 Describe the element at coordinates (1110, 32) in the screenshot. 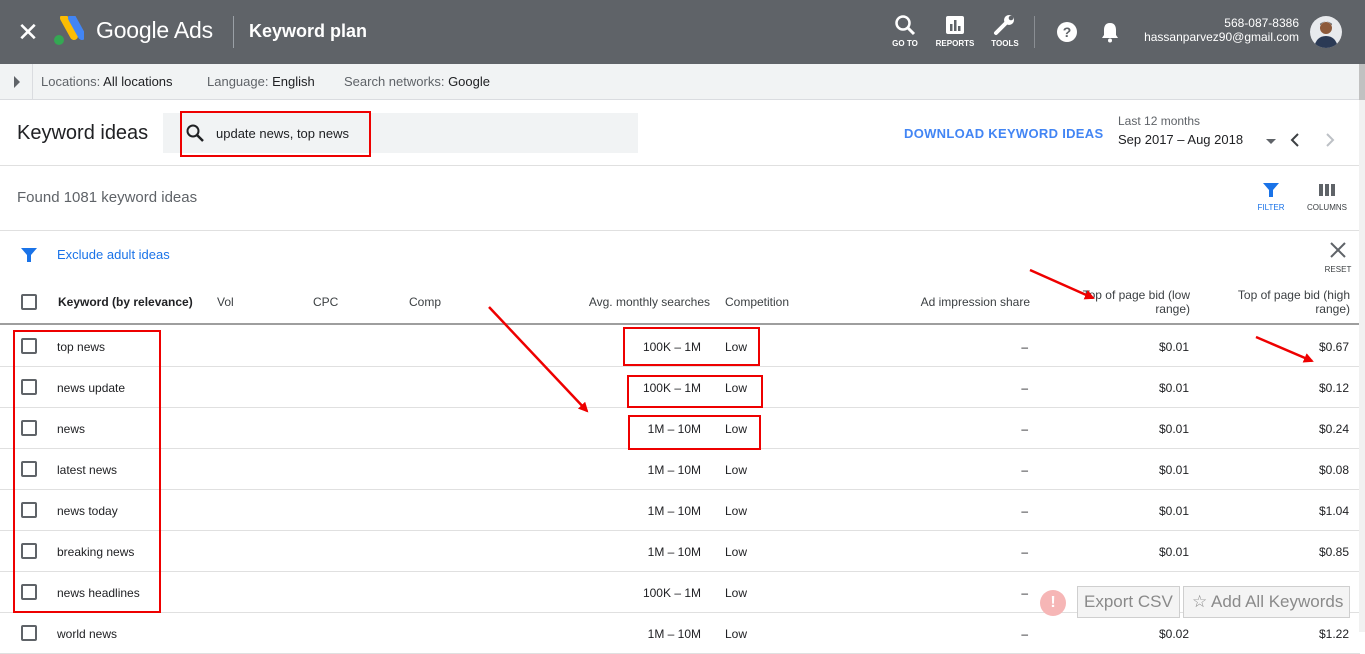

I see `bell-icon` at that location.